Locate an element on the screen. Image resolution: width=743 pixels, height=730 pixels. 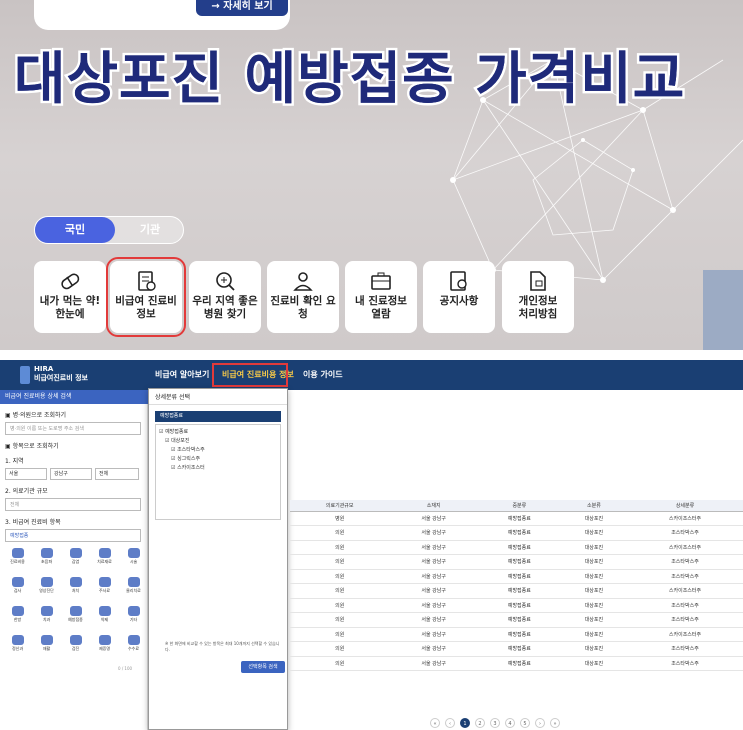
page-button: 1 is located at coordinates (465, 723).